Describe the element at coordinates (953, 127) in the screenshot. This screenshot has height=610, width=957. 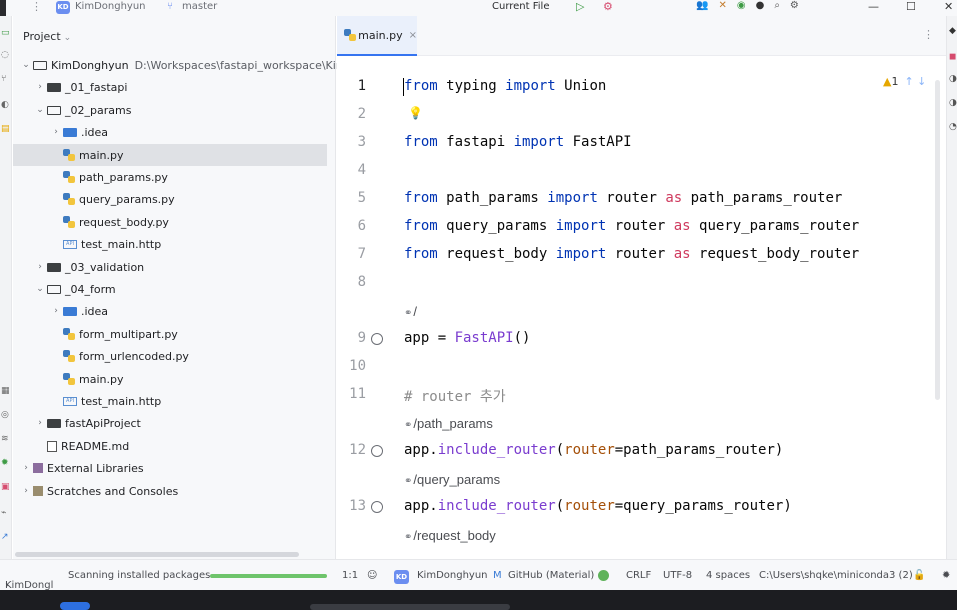
I see `coverage-icon: ◔` at that location.